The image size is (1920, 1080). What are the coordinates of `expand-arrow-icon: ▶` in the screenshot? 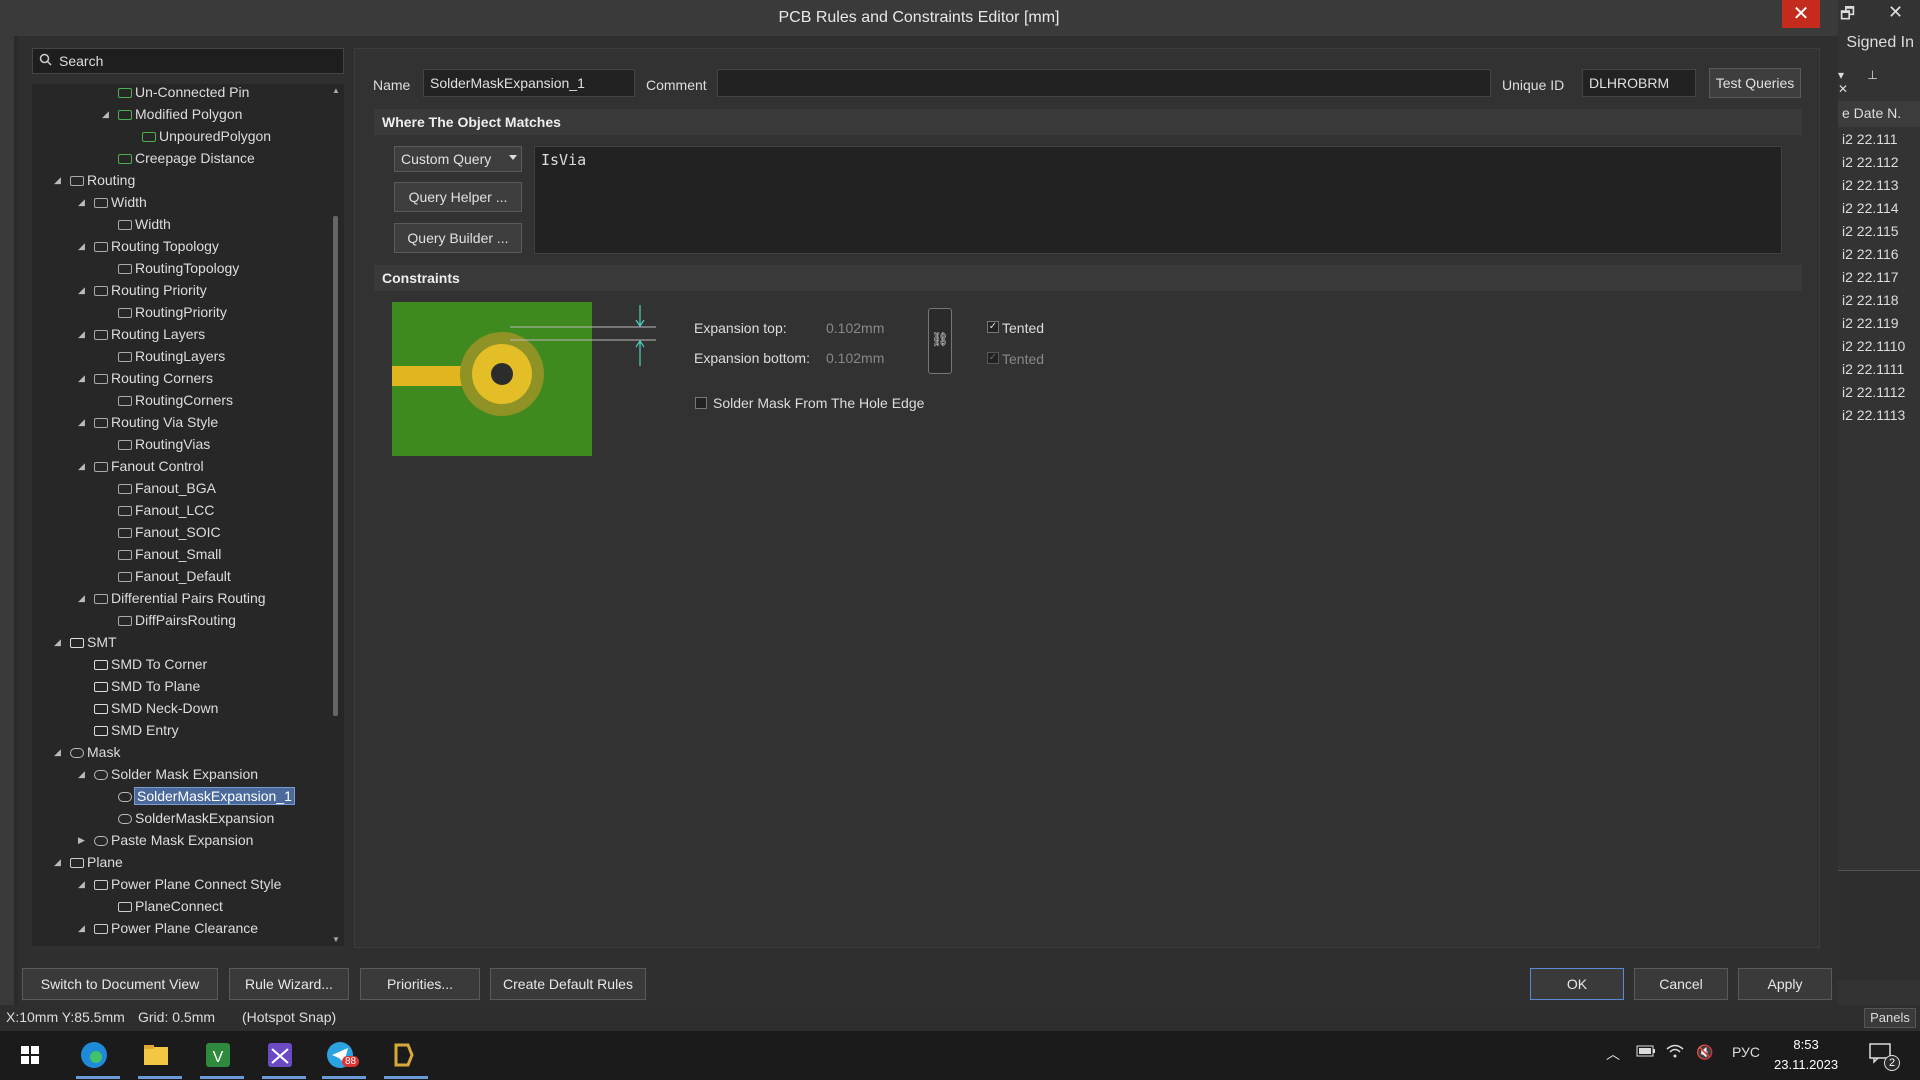 It's located at (81, 840).